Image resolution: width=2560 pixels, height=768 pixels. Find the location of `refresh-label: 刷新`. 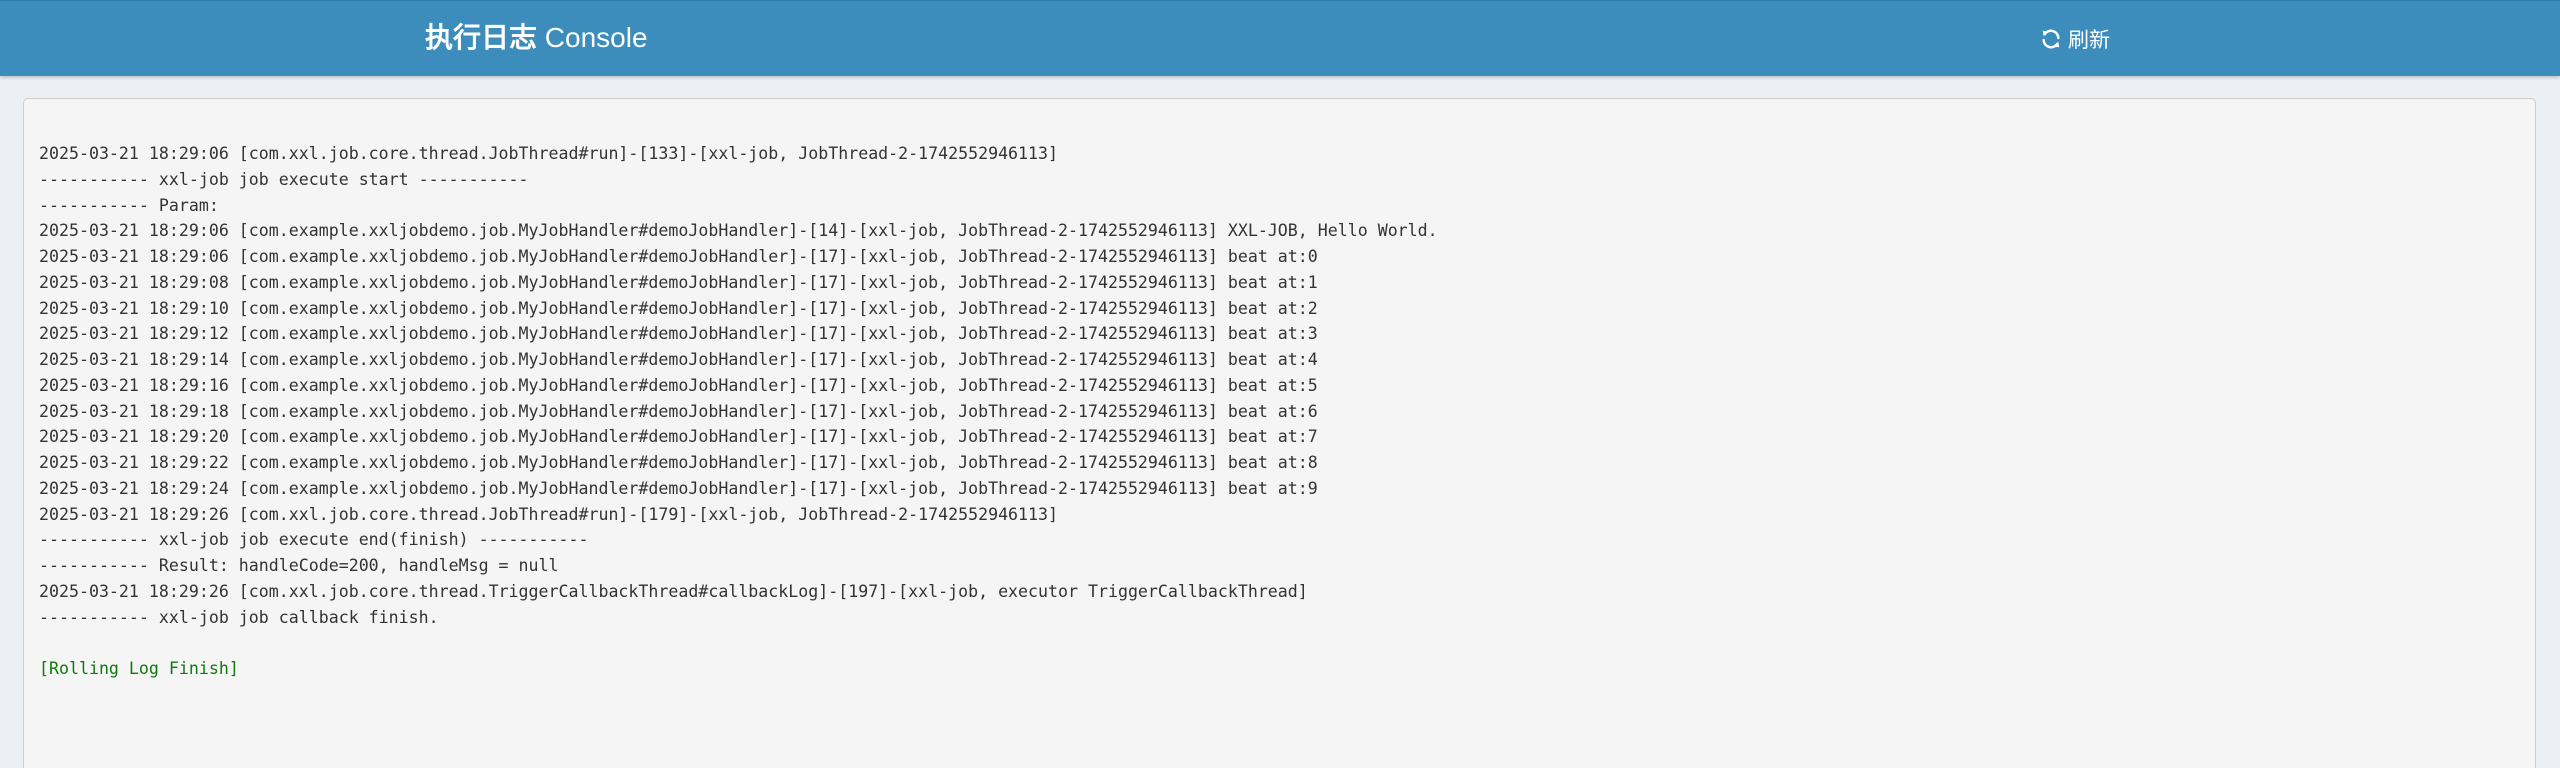

refresh-label: 刷新 is located at coordinates (2089, 40).